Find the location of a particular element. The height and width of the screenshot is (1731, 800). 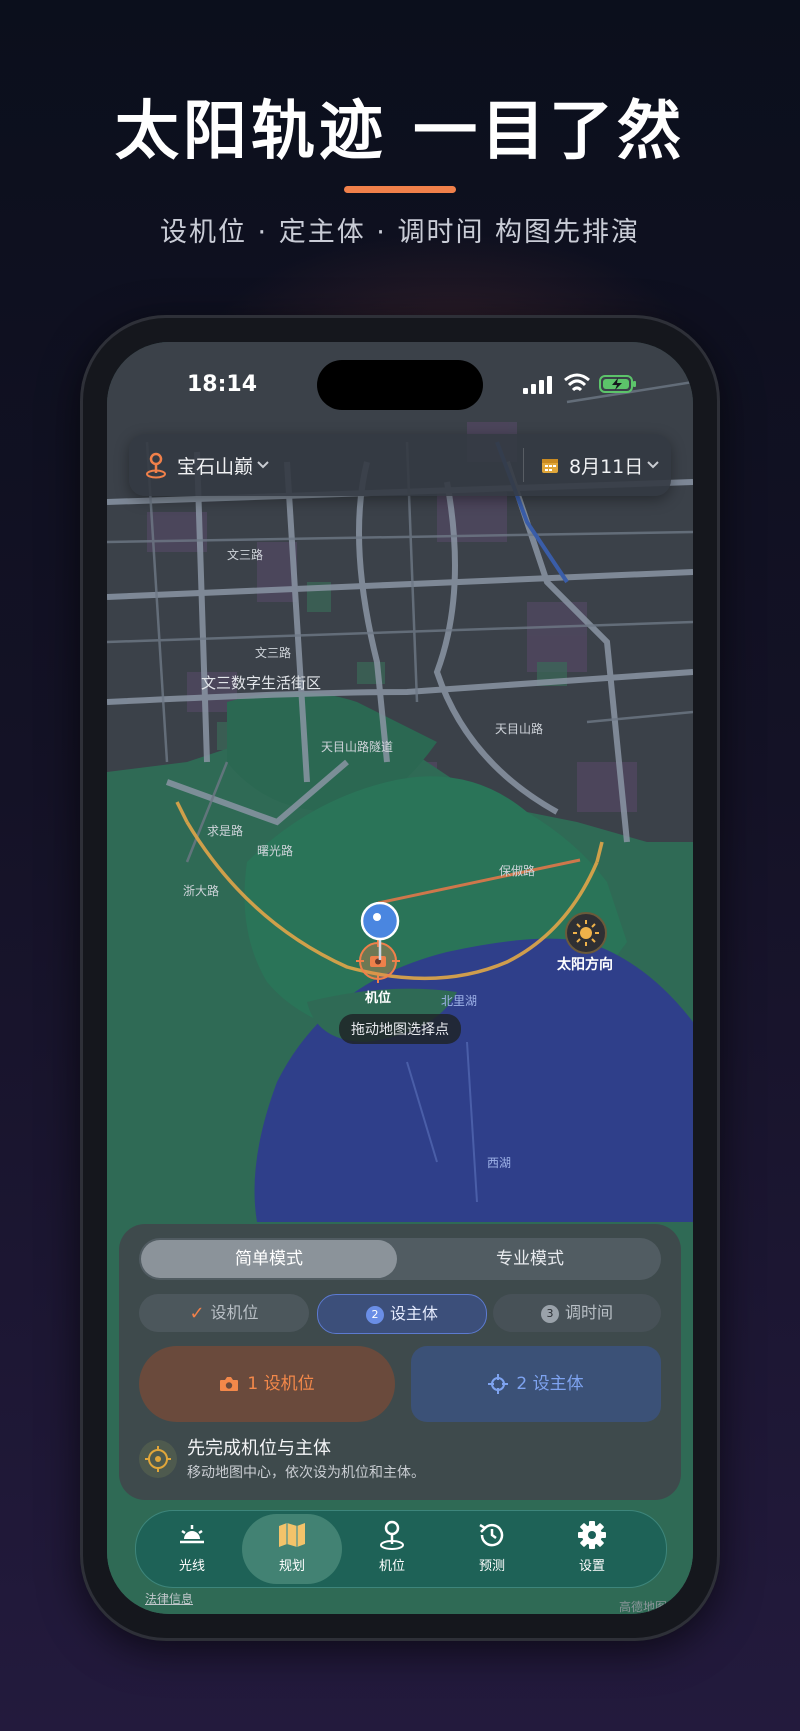

sunrise-icon is located at coordinates (192, 1534).